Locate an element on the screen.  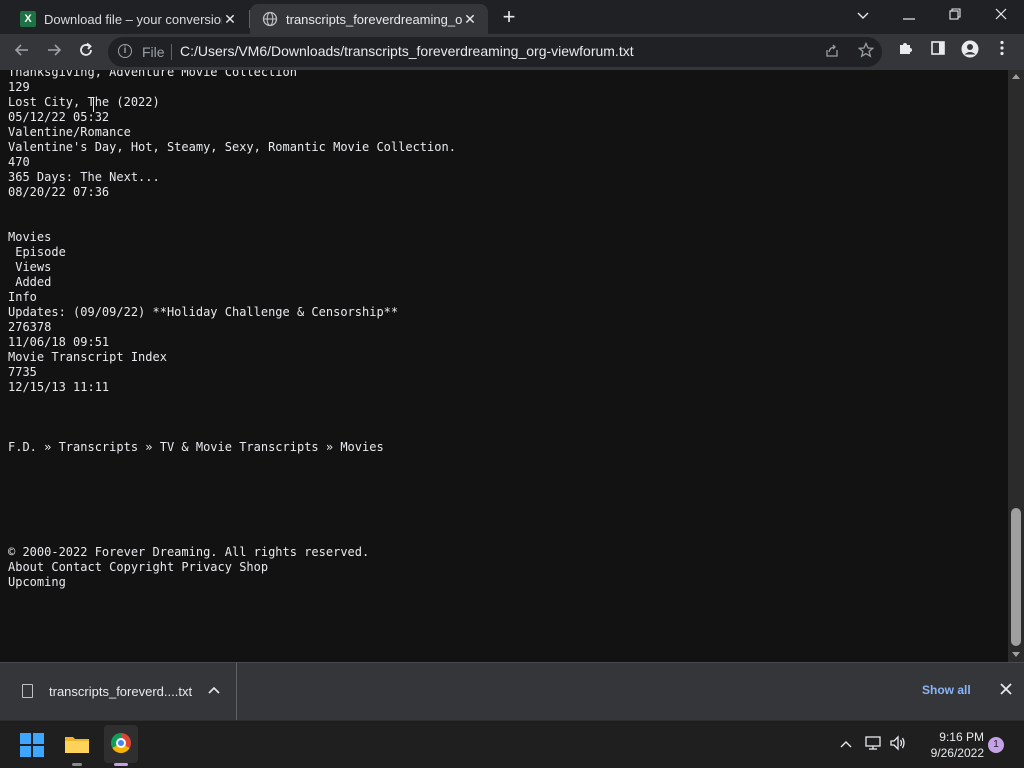
menu-kebab-icon is located at coordinates (1002, 52).